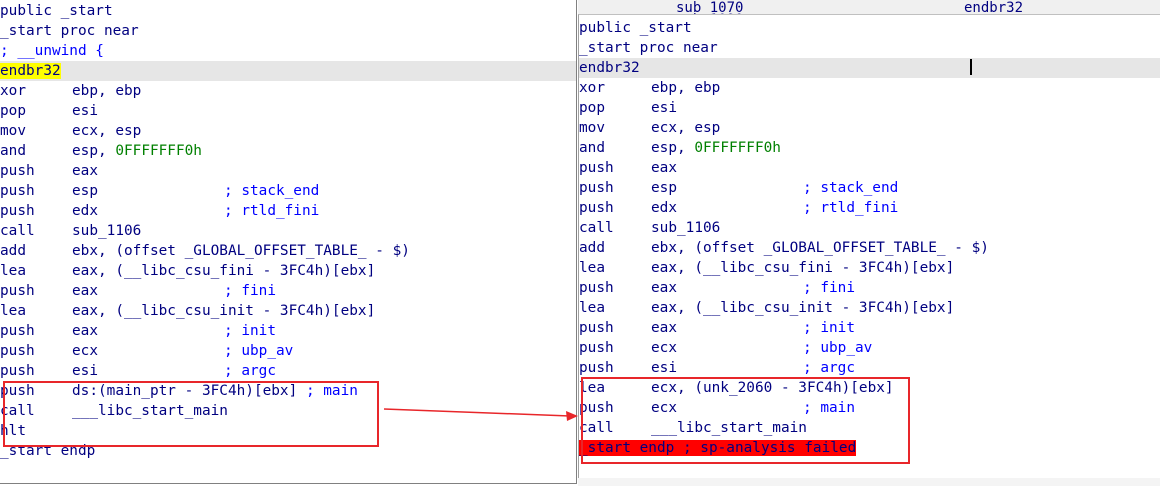 The height and width of the screenshot is (486, 1160). I want to click on instruction-mnemonic: xor, so click(13, 91).